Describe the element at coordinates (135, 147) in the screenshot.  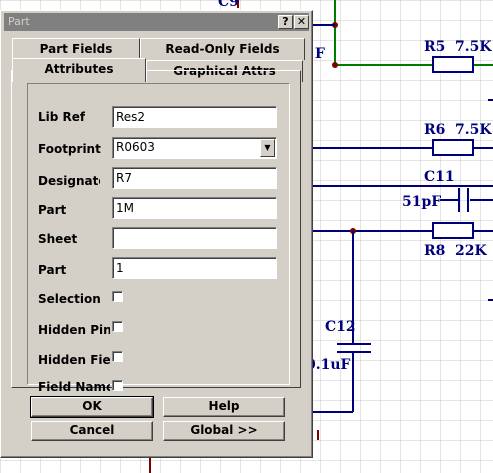
I see `footprint-value: R0603` at that location.